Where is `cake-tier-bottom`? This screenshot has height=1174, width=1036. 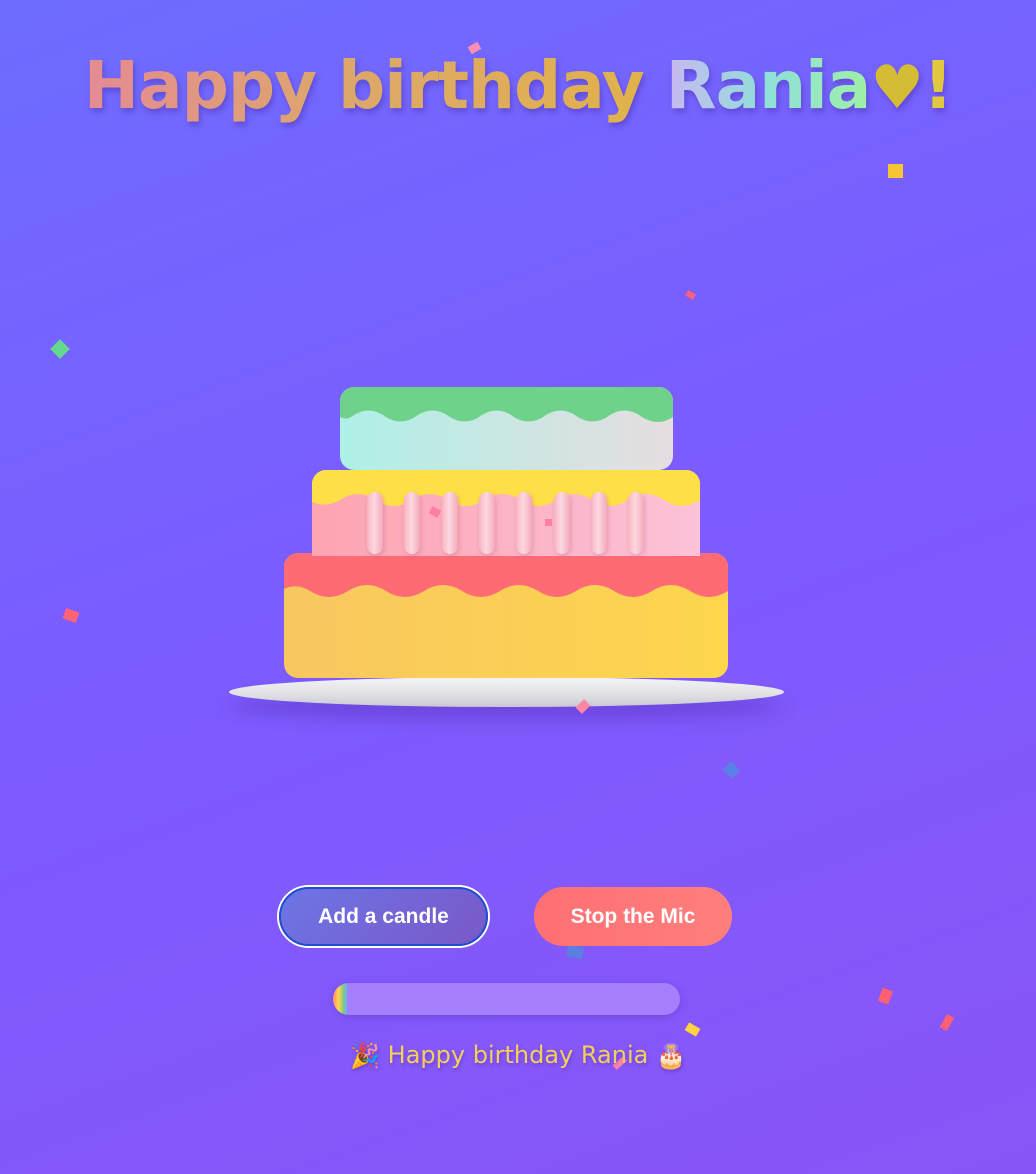 cake-tier-bottom is located at coordinates (506, 615).